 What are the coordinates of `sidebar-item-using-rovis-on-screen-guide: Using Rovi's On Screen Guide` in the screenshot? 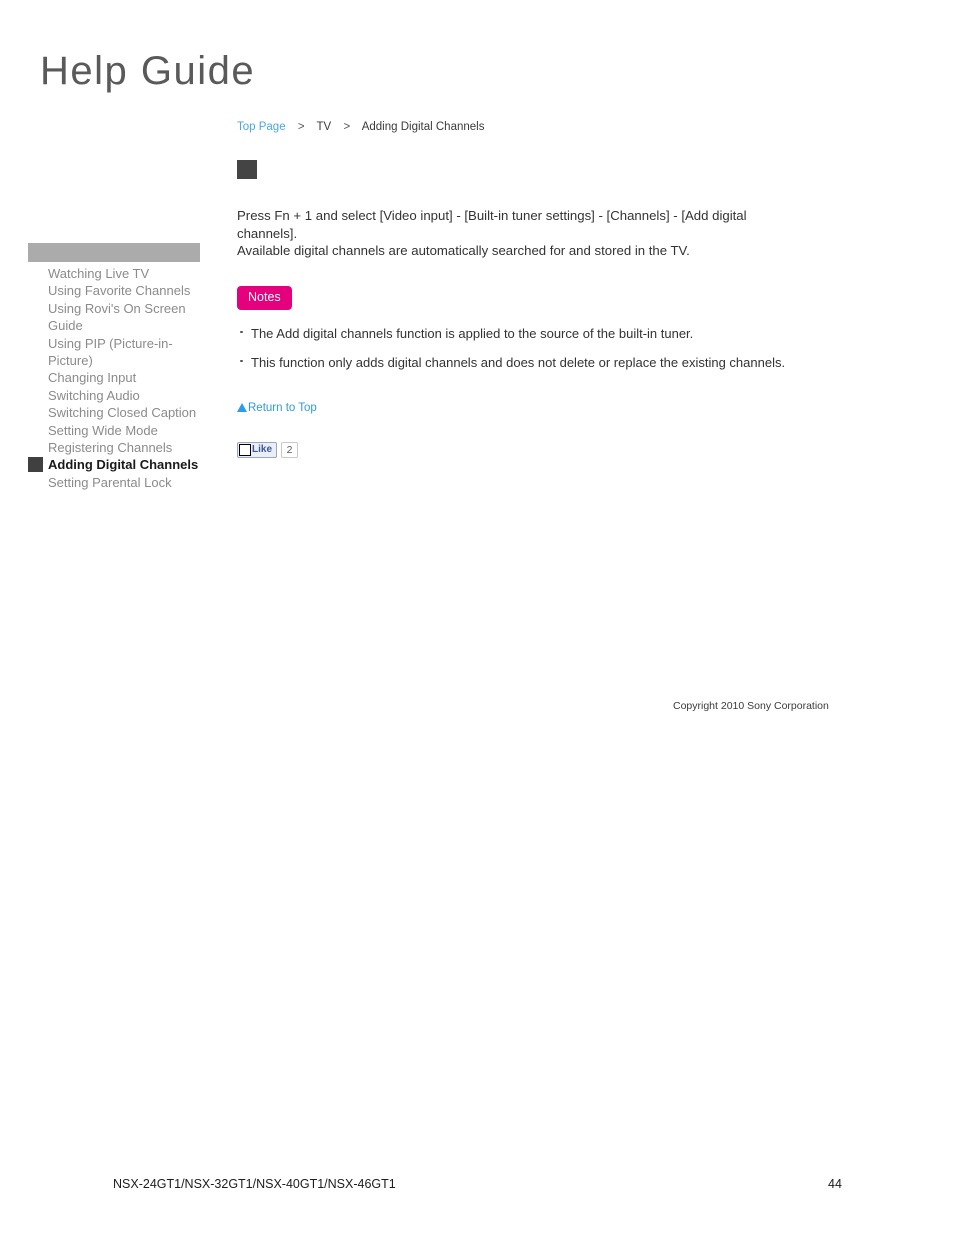 It's located at (114, 317).